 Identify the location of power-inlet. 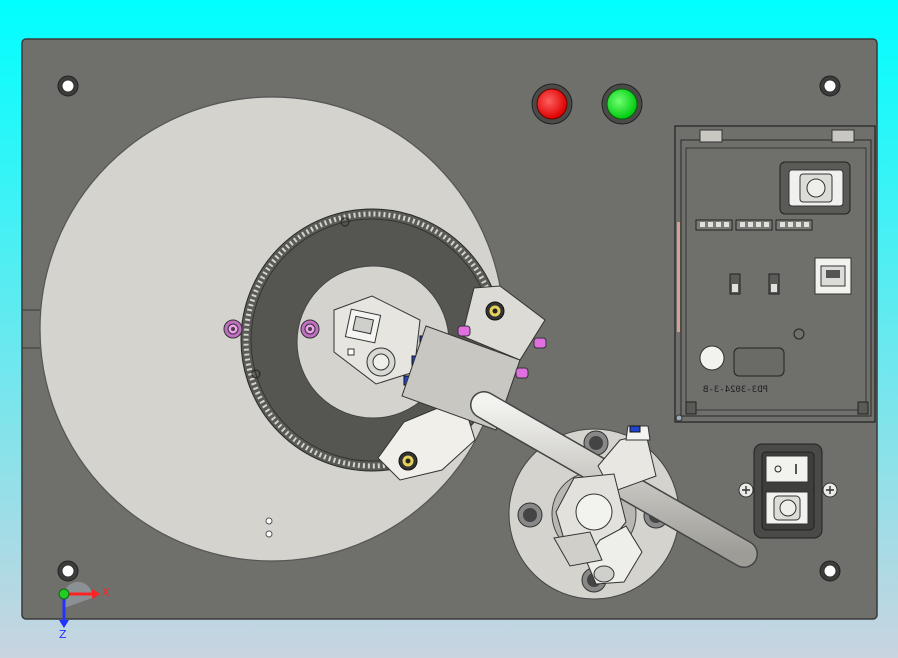
(788, 491).